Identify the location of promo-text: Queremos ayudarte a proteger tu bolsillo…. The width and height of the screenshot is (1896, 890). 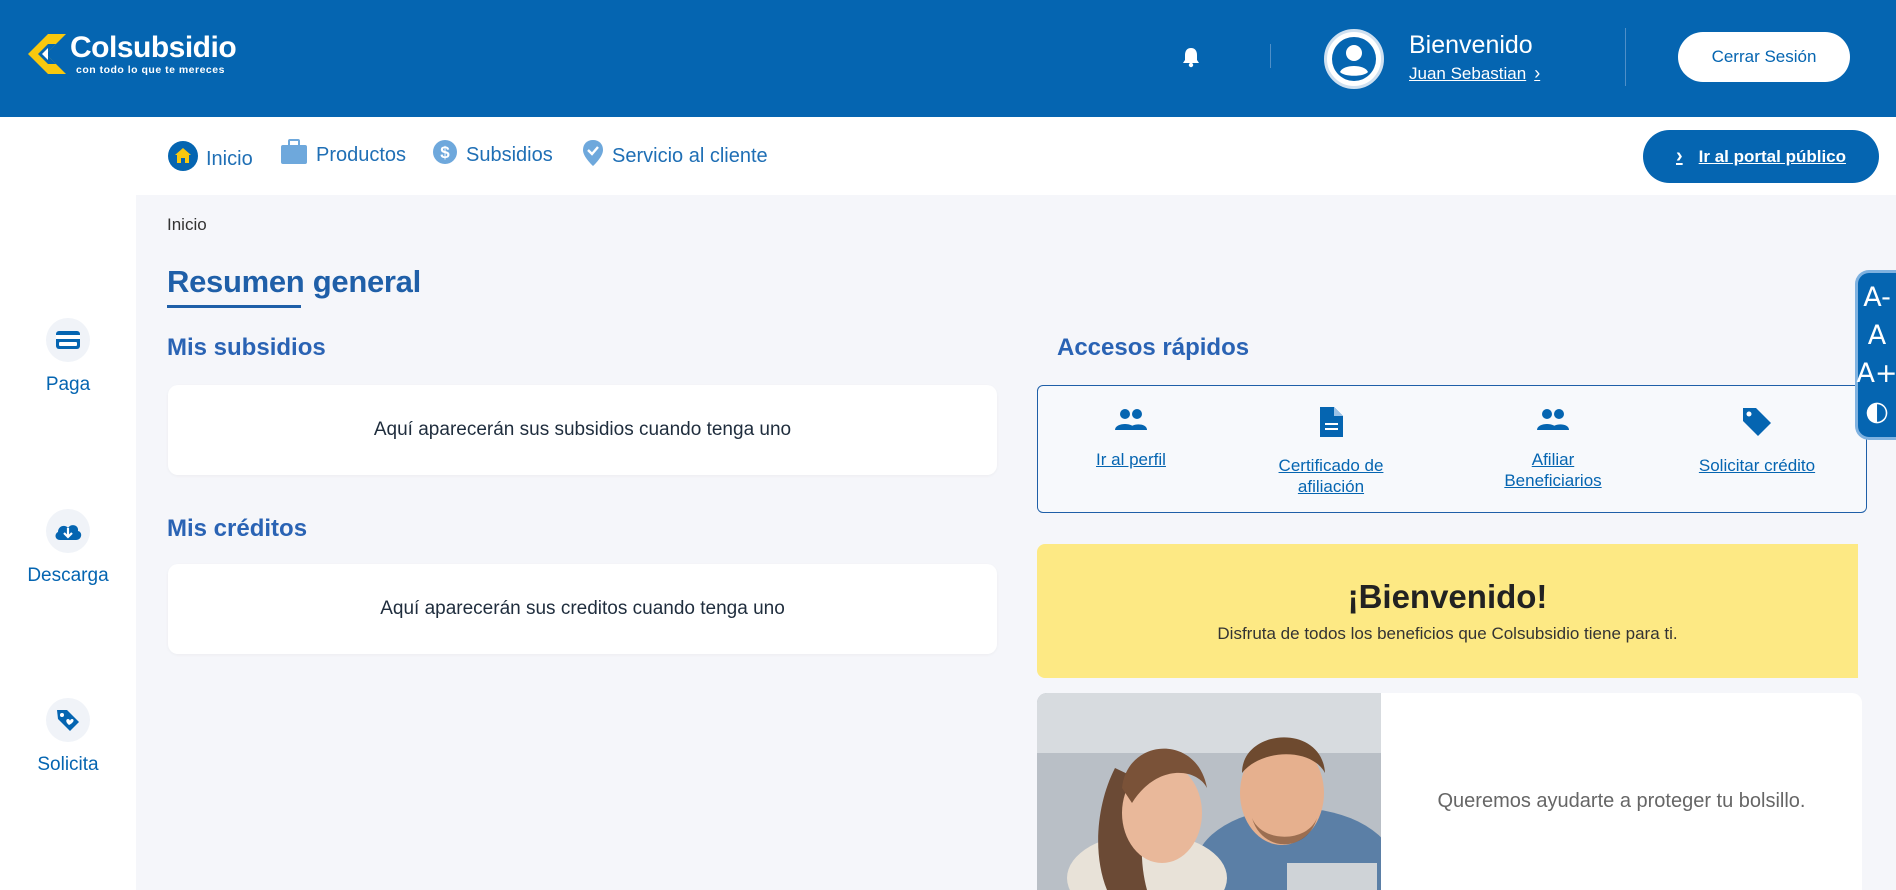
(1621, 801).